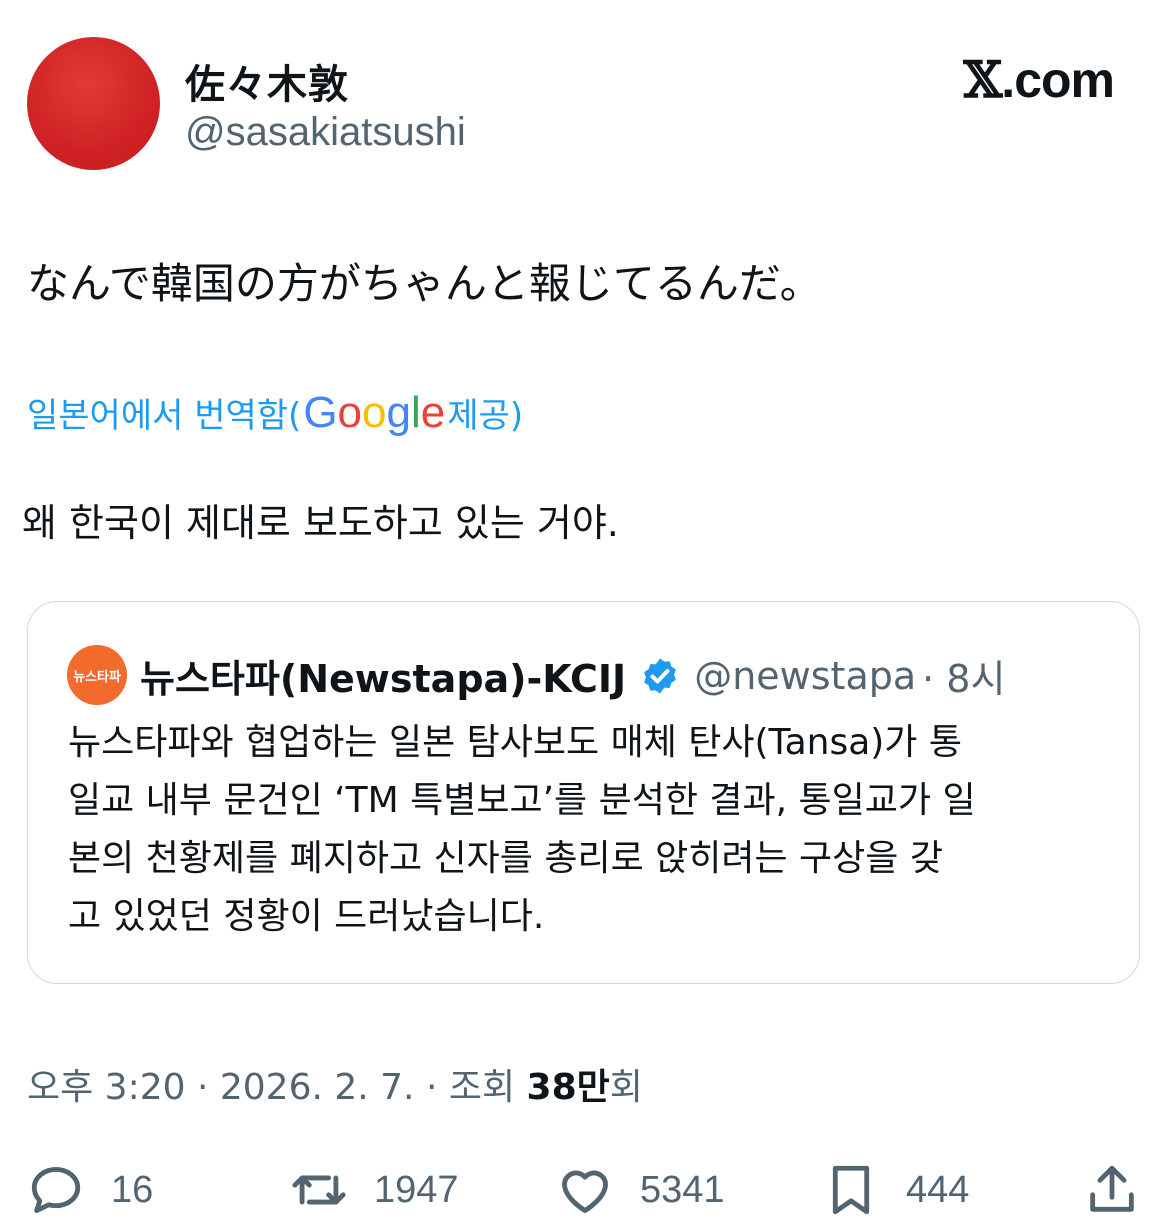 Image resolution: width=1170 pixels, height=1227 pixels. What do you see at coordinates (416, 412) in the screenshot?
I see `google-letter: l` at bounding box center [416, 412].